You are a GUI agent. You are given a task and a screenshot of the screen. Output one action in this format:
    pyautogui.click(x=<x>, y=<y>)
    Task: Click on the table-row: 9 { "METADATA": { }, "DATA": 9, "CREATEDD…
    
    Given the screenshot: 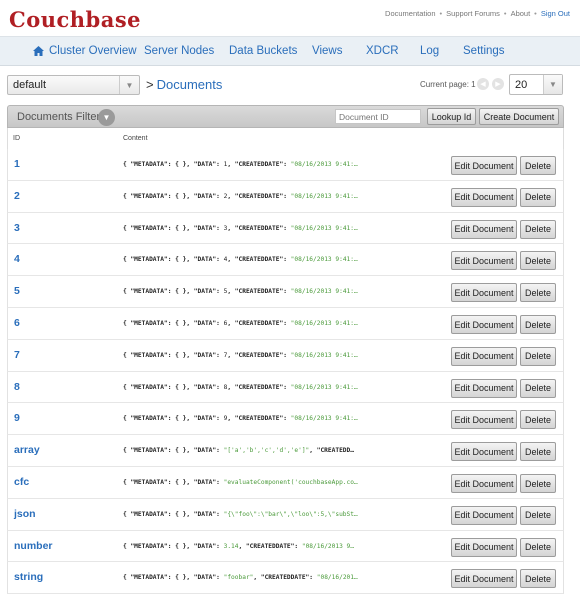 What is the action you would take?
    pyautogui.click(x=285, y=419)
    